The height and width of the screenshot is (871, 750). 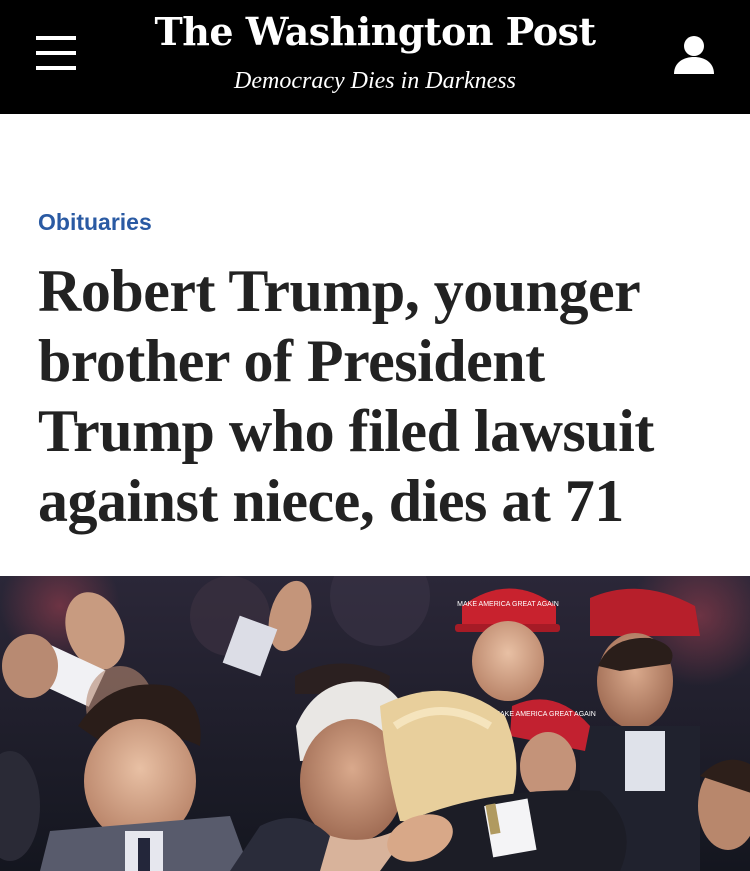 I want to click on hat-text-2: MAKE AMERICA GREAT AGAIN, so click(x=545, y=714).